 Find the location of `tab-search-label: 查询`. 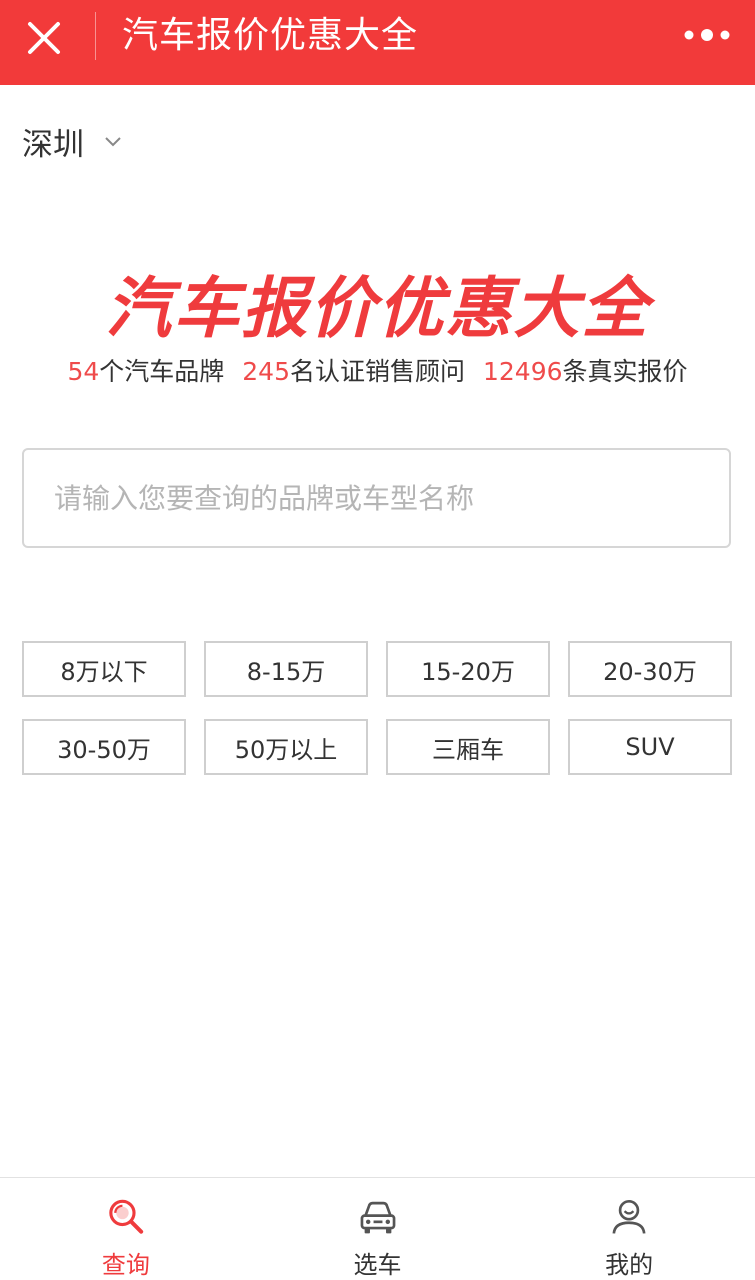

tab-search-label: 查询 is located at coordinates (125, 1265).